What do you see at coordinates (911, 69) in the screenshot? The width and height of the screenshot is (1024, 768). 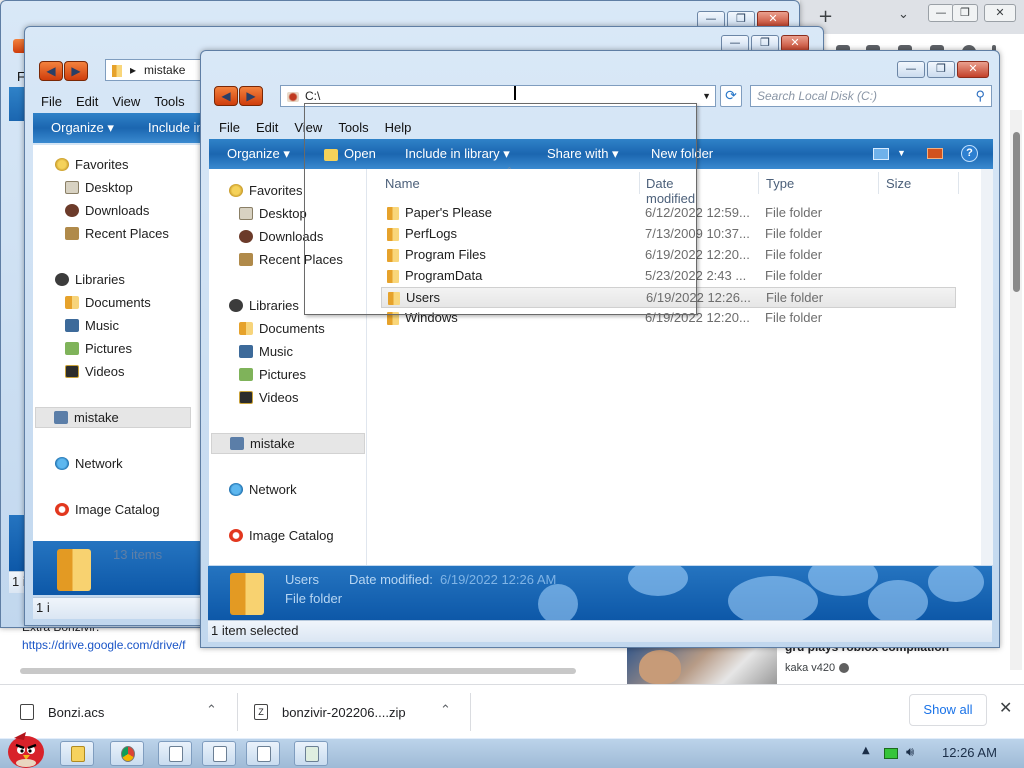 I see `minimize-button: —` at bounding box center [911, 69].